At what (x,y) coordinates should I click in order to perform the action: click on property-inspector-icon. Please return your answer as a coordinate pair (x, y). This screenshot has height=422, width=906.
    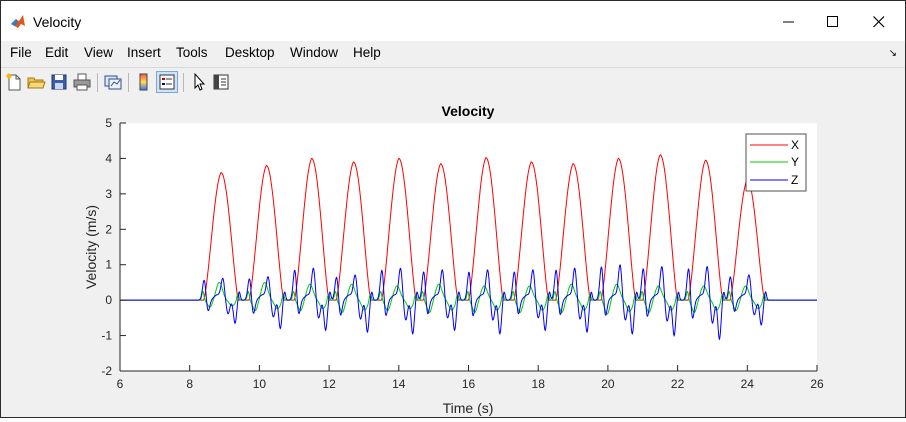
    Looking at the image, I should click on (221, 82).